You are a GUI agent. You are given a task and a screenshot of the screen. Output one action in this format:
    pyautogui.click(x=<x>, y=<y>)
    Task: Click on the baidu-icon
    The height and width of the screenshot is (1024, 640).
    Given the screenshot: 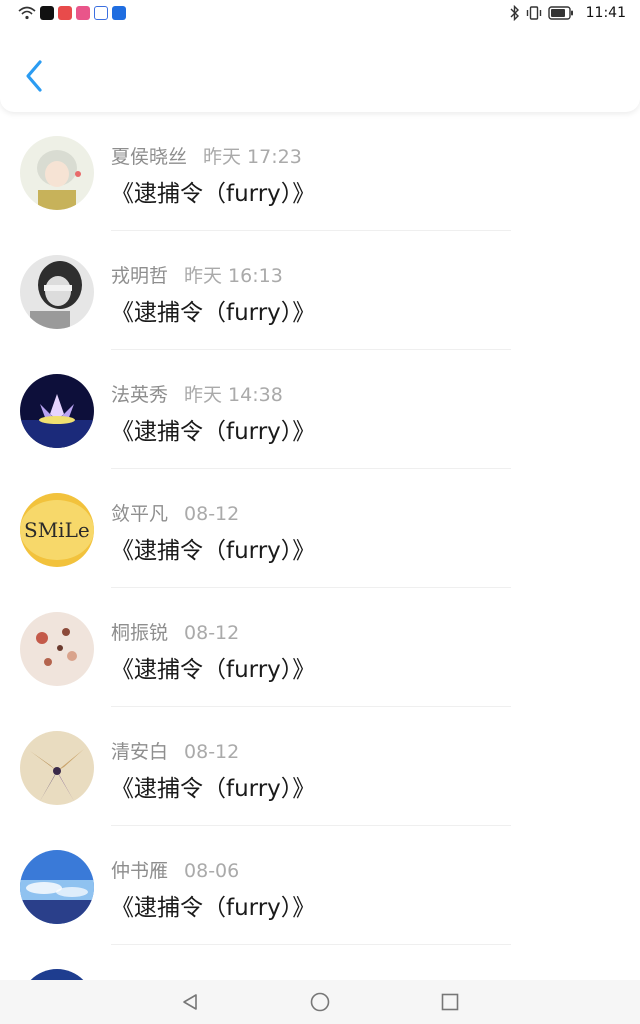 What is the action you would take?
    pyautogui.click(x=101, y=13)
    